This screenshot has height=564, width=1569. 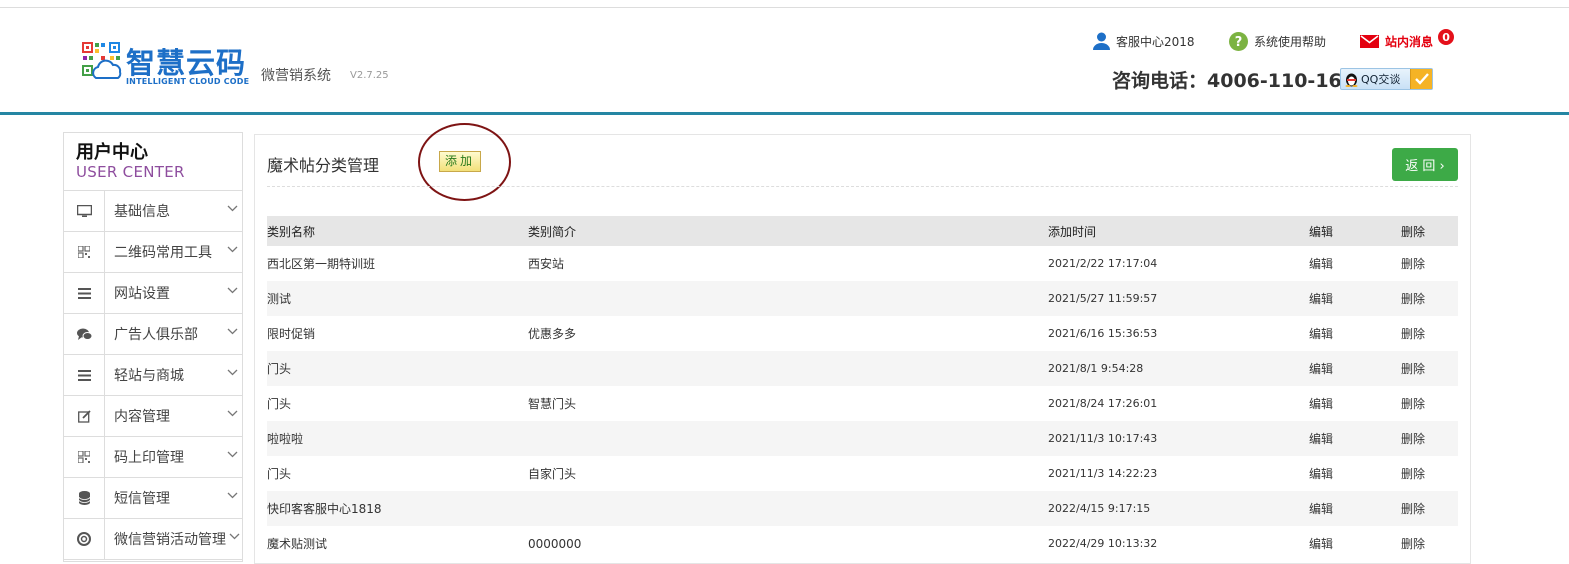 I want to click on sidebar-subtitle: USER CENTER, so click(x=130, y=172).